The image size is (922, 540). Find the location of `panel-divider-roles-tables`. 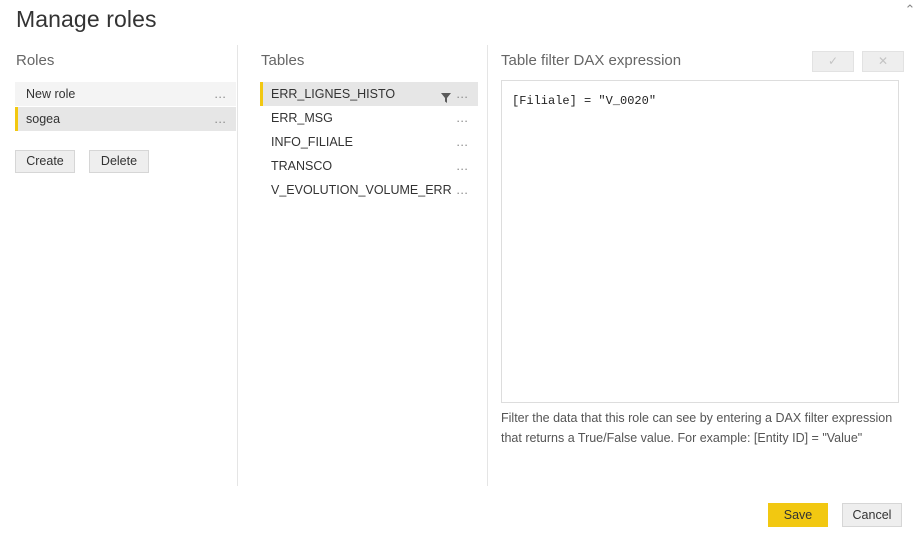

panel-divider-roles-tables is located at coordinates (237, 265).